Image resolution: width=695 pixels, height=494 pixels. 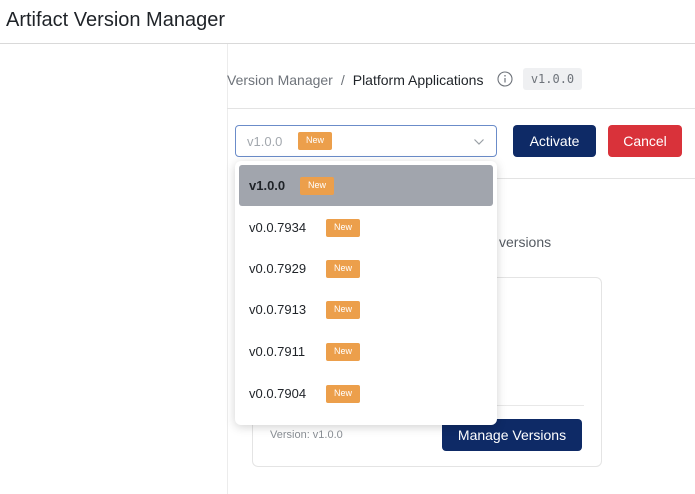 What do you see at coordinates (227, 269) in the screenshot?
I see `sidebar-divider` at bounding box center [227, 269].